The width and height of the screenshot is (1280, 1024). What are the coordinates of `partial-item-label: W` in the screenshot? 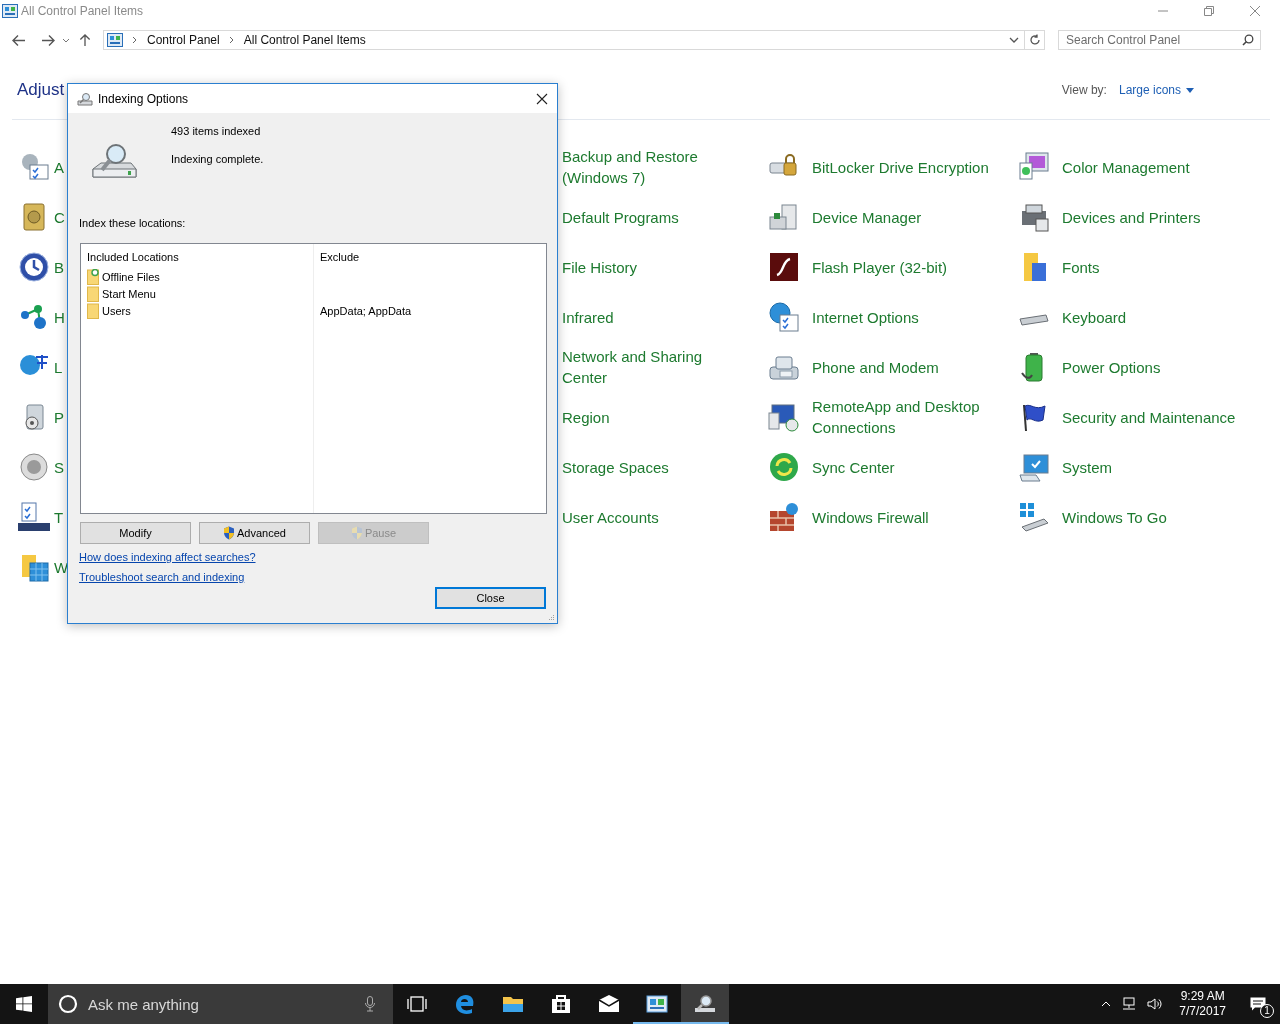 It's located at (61, 567).